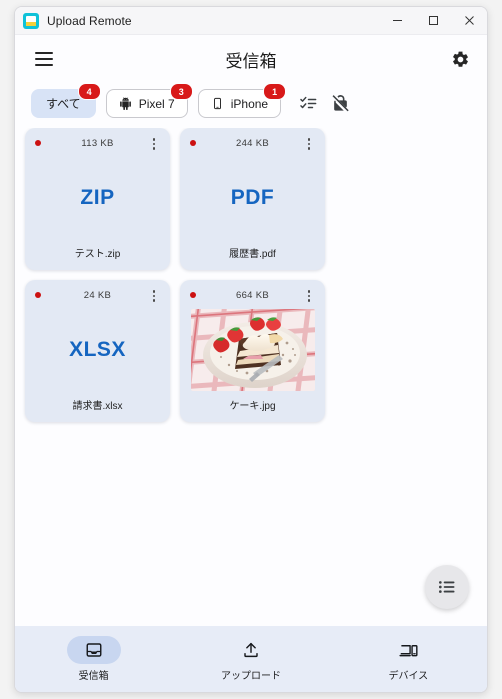 Image resolution: width=502 pixels, height=699 pixels. Describe the element at coordinates (63, 104) in the screenshot. I see `filter-chip-label: すべて` at that location.